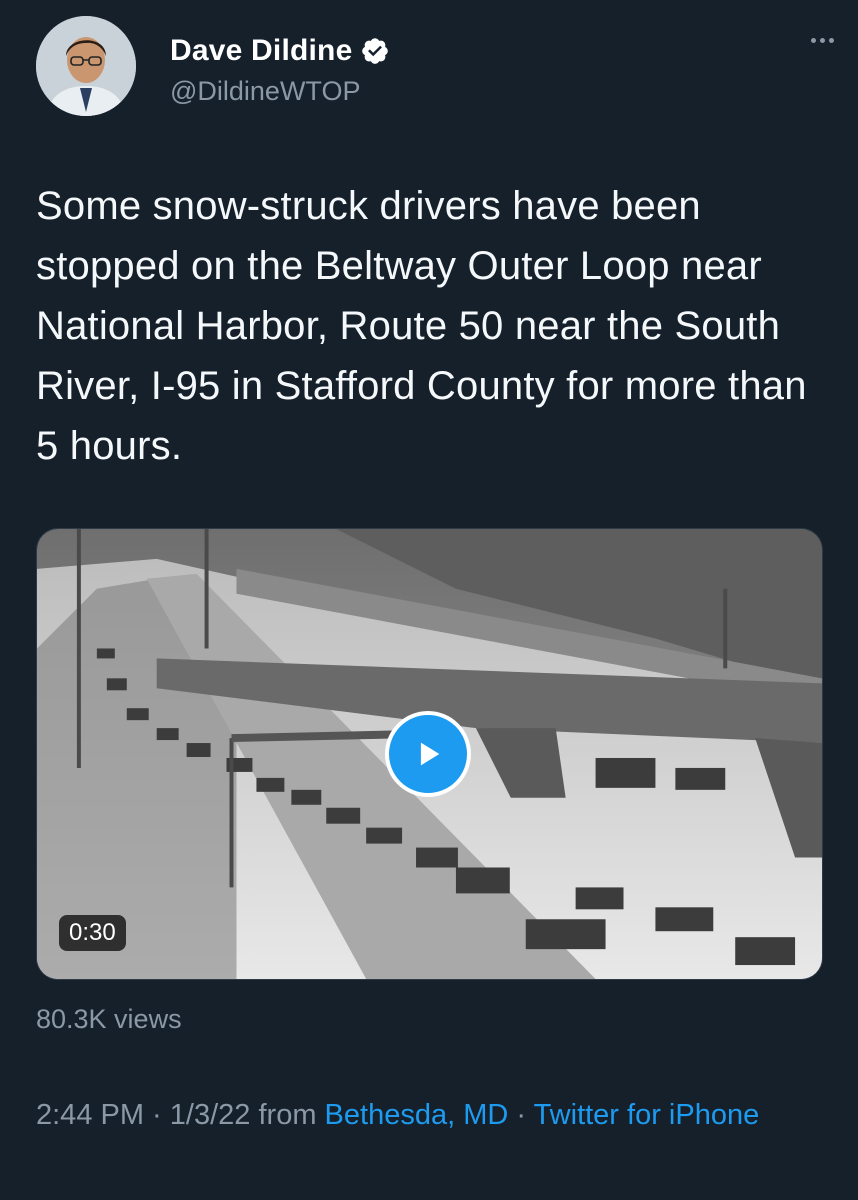  I want to click on name-row: Dave Dildine, so click(280, 51).